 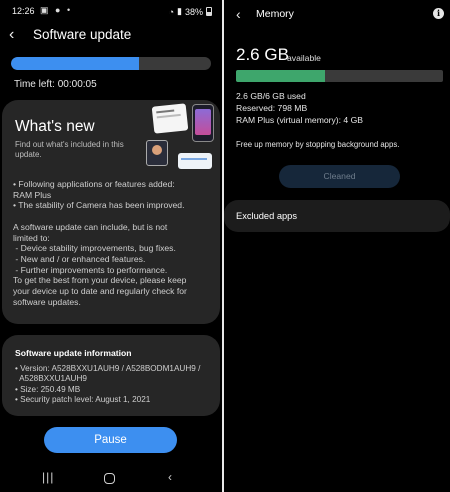 What do you see at coordinates (82, 34) in the screenshot?
I see `page-title: Software update` at bounding box center [82, 34].